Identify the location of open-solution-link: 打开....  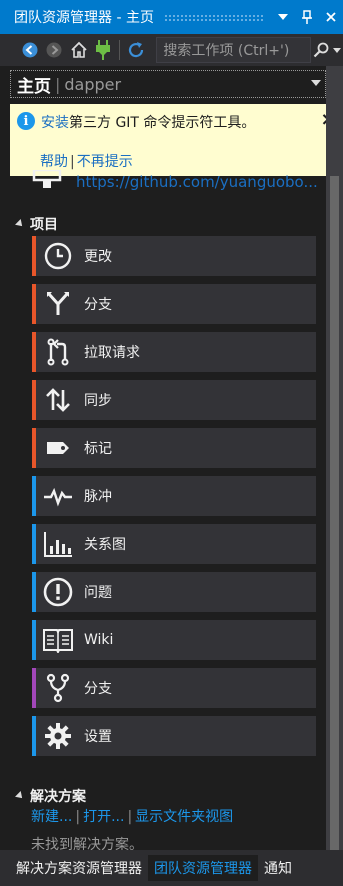
(103, 817).